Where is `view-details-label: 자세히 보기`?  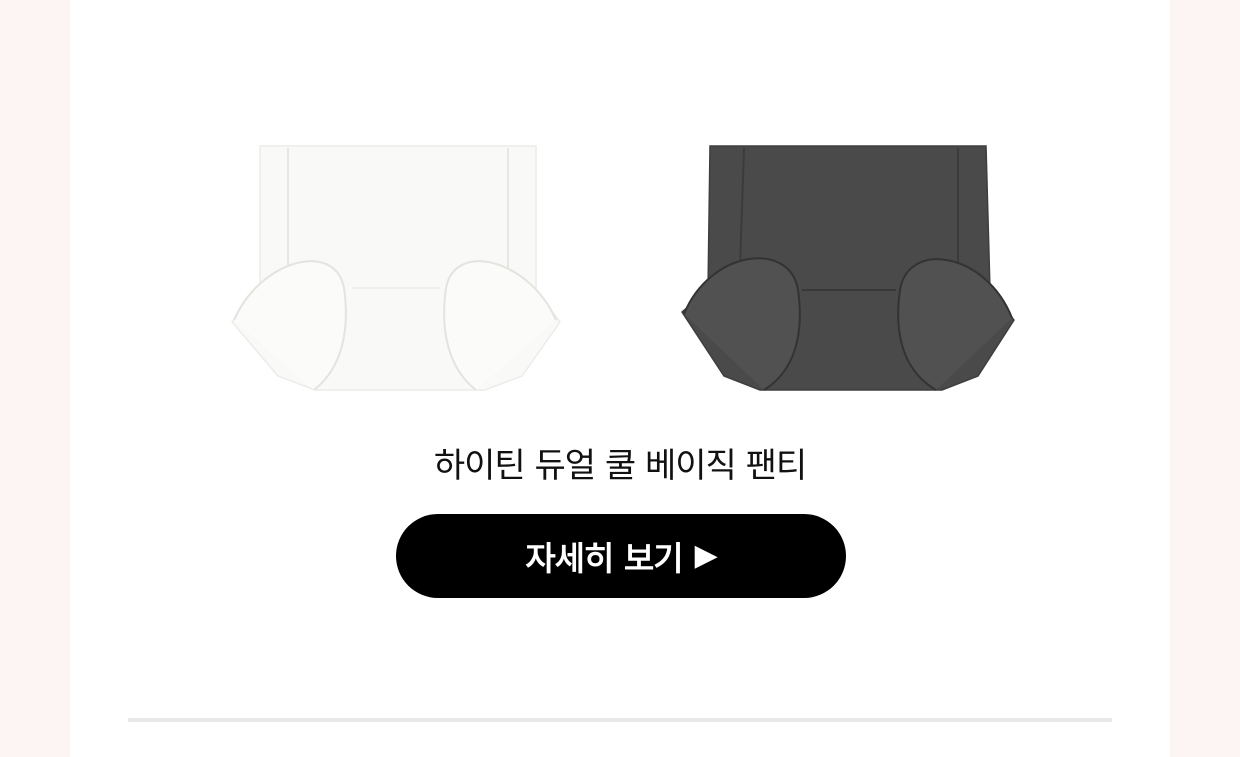 view-details-label: 자세히 보기 is located at coordinates (604, 558).